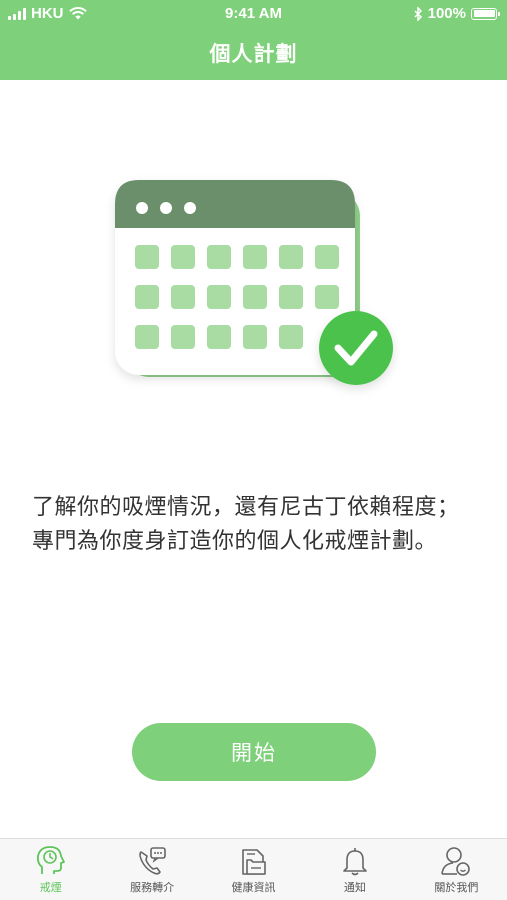 The image size is (507, 900). Describe the element at coordinates (253, 14) in the screenshot. I see `status-bar: HKU 9:41 AM 100%` at that location.